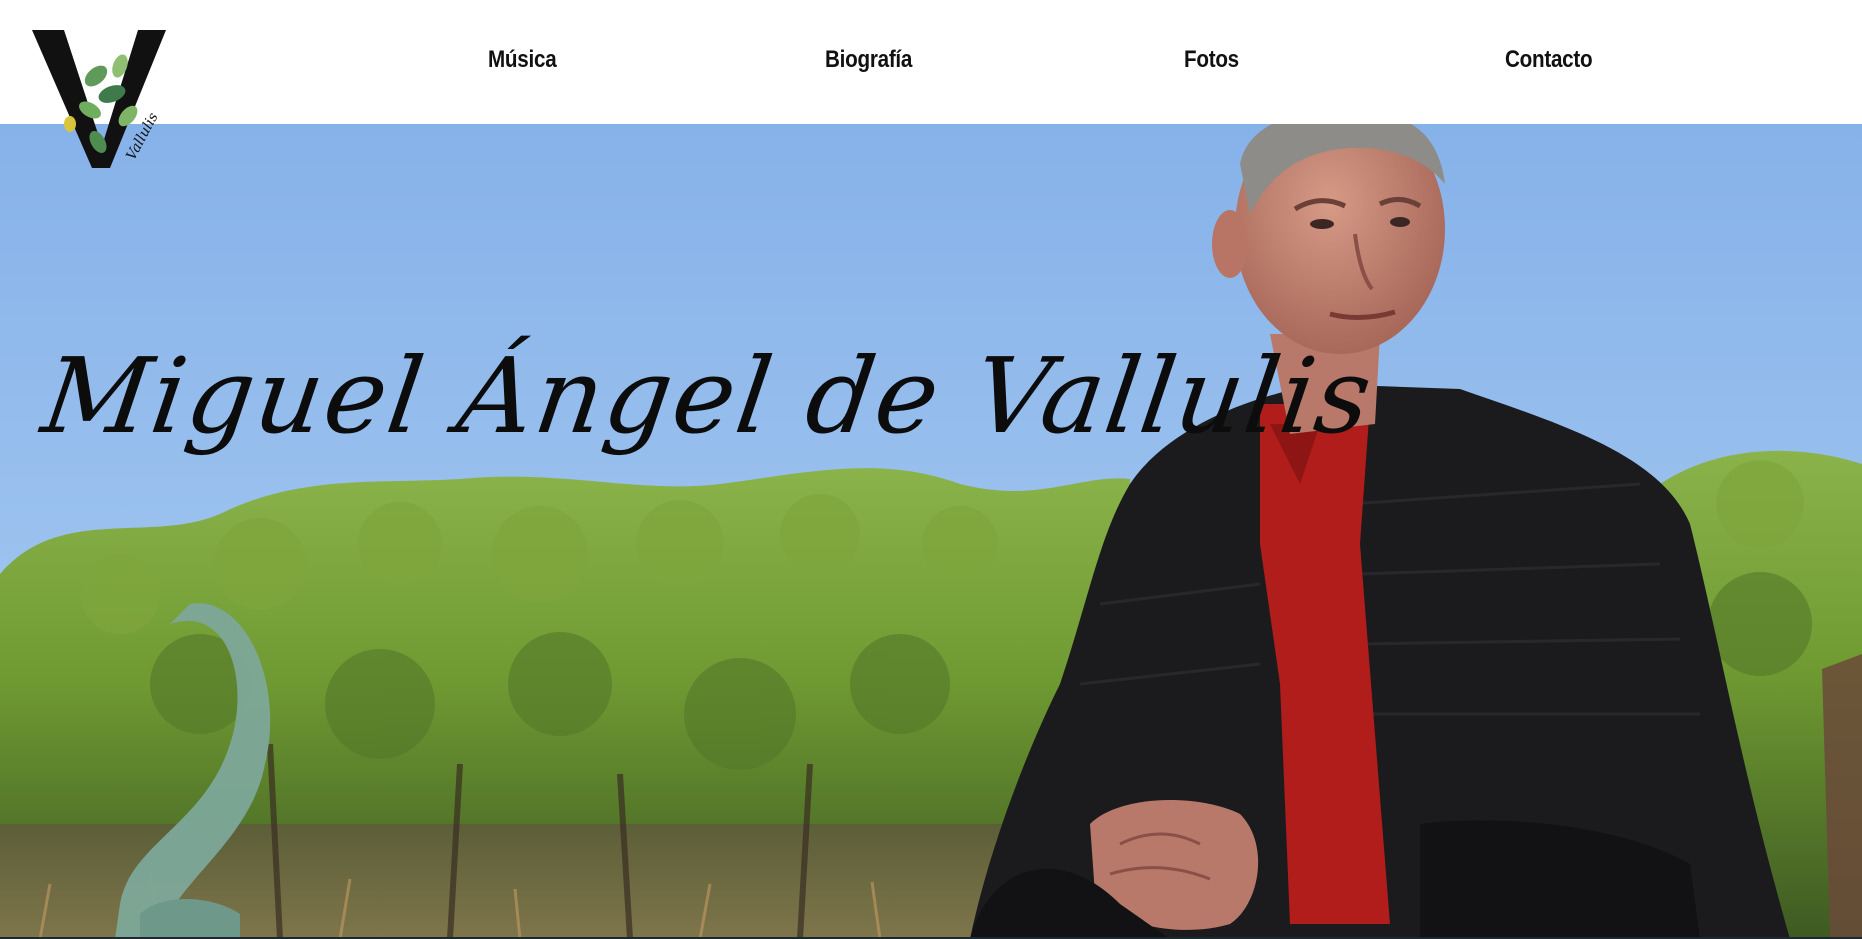 The height and width of the screenshot is (939, 1862). What do you see at coordinates (1549, 60) in the screenshot?
I see `nav-item-contacto: Contacto` at bounding box center [1549, 60].